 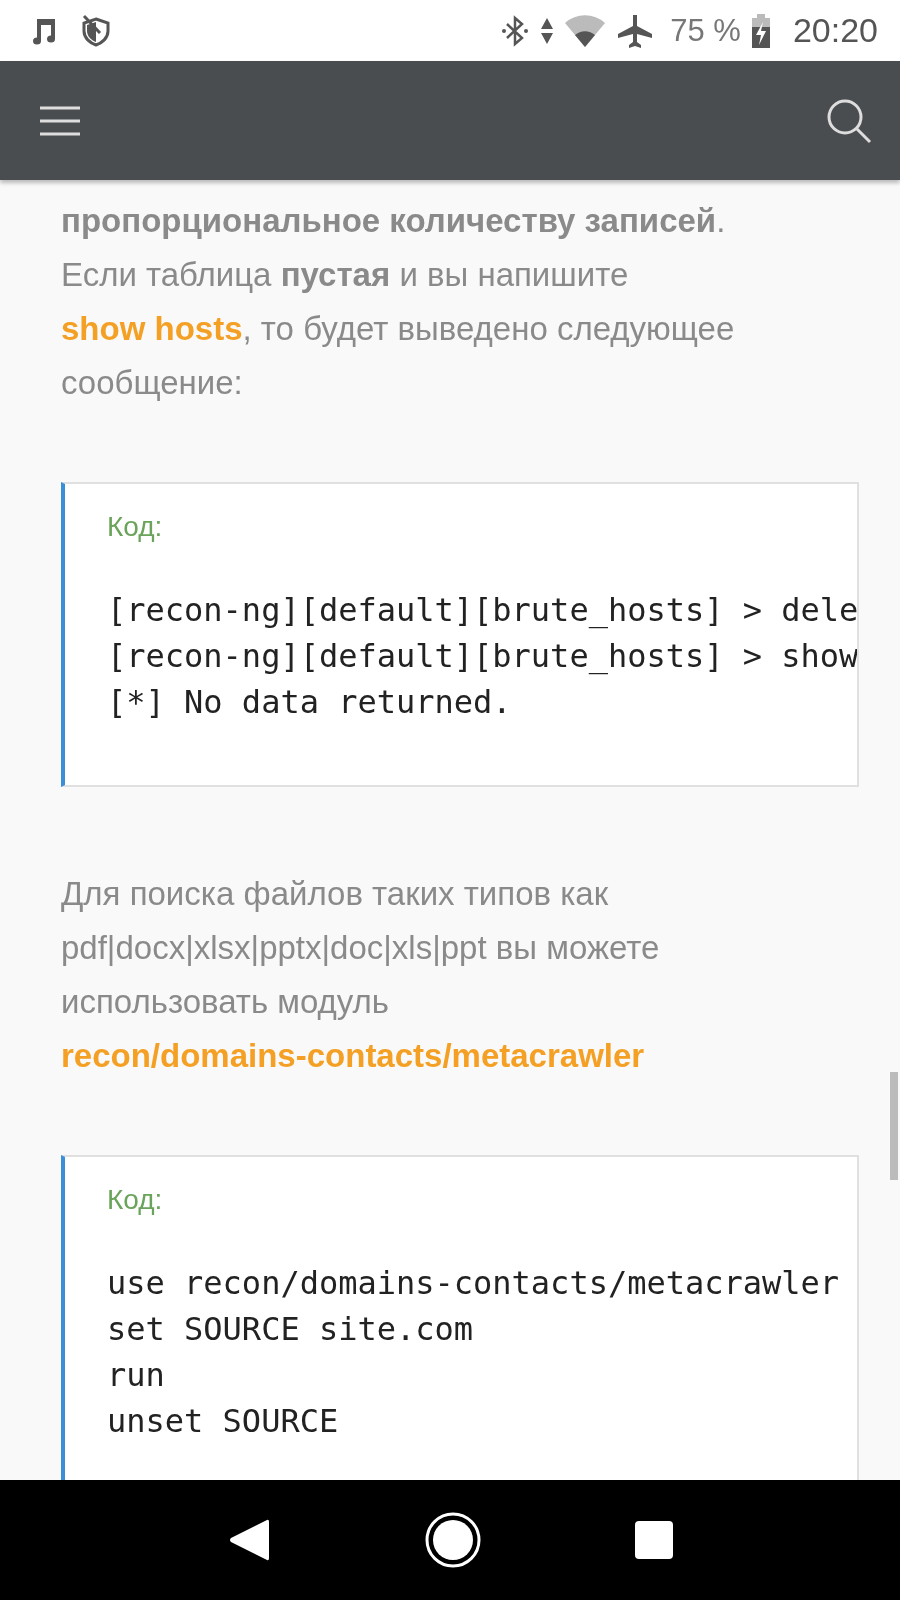 I want to click on code-line: unset SOURCE, so click(x=223, y=1421).